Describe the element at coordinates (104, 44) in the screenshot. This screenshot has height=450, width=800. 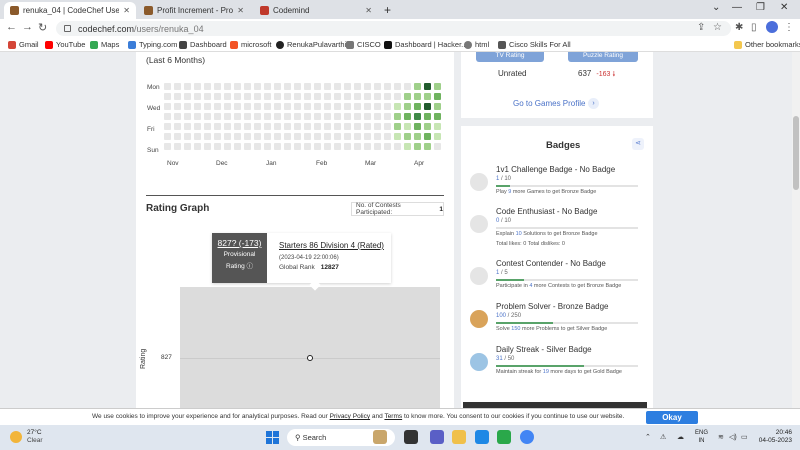
I see `bookmark-maps: Maps` at that location.